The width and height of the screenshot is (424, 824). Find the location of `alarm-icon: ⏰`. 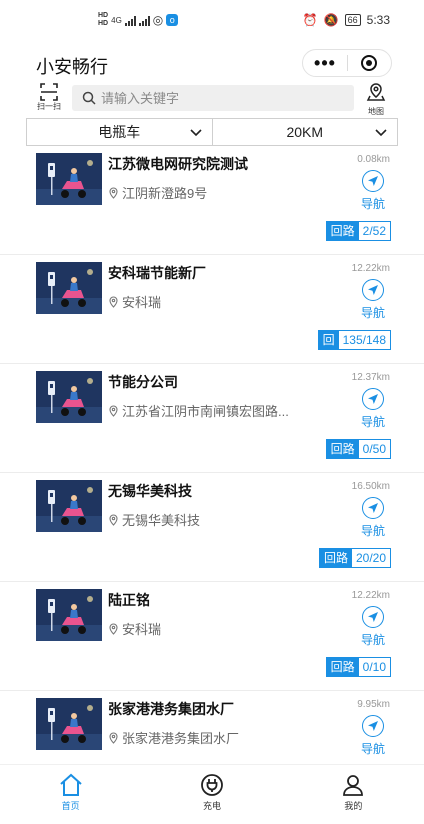

alarm-icon: ⏰ is located at coordinates (310, 20).